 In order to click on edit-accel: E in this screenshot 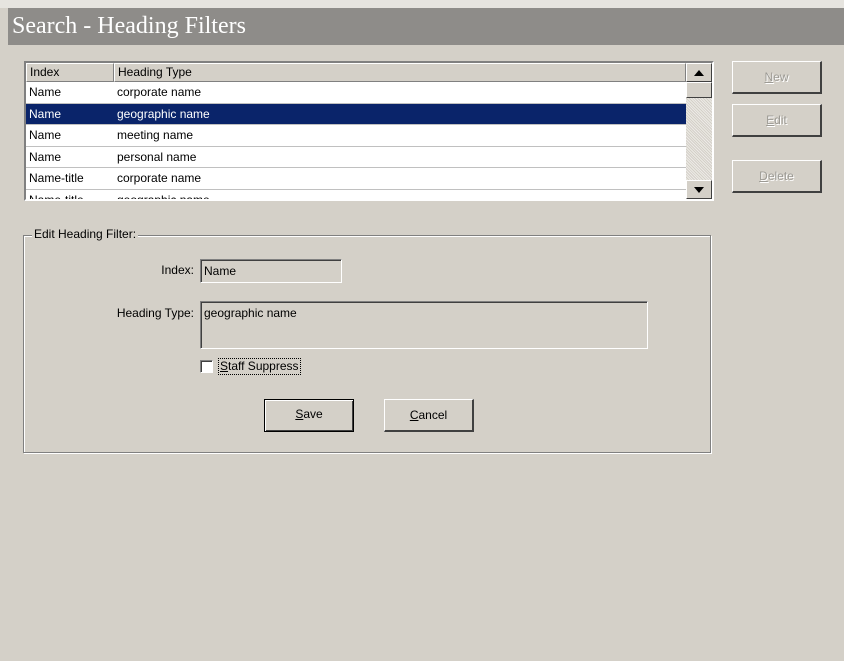, I will do `click(770, 120)`.